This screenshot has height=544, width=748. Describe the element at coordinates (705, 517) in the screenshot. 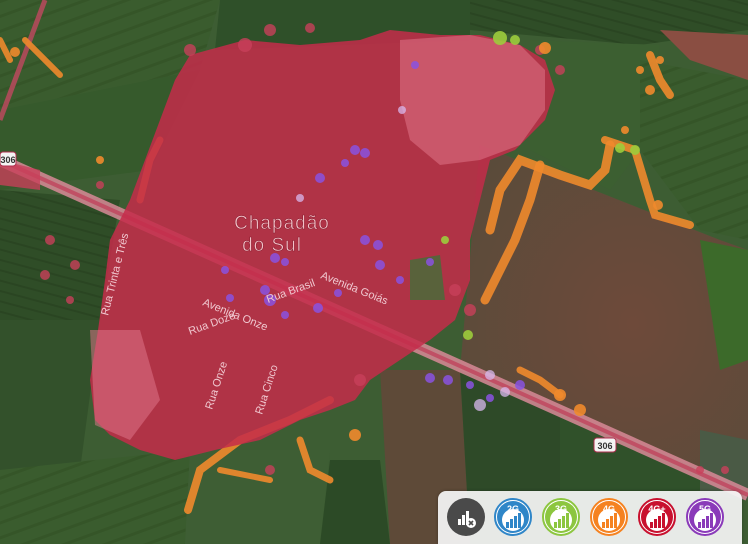

I see `legend-5g-button: 5G` at that location.